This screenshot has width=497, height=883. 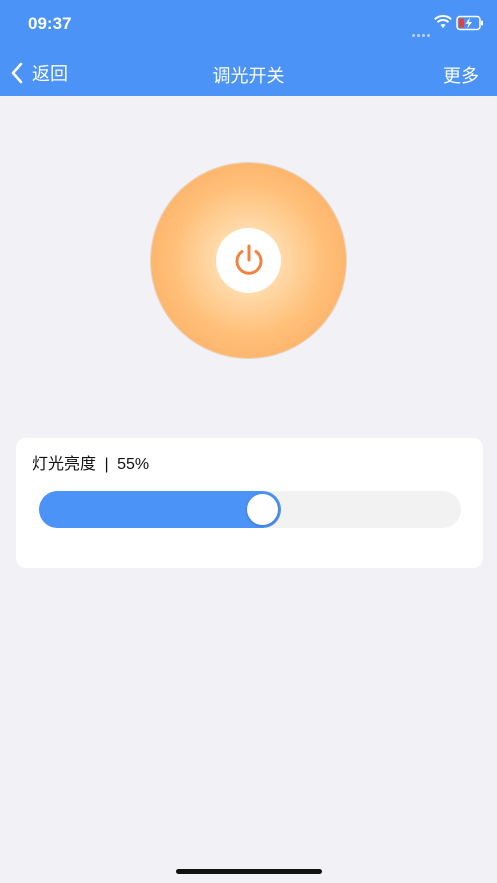 What do you see at coordinates (248, 25) in the screenshot?
I see `status-bar: 09:37` at bounding box center [248, 25].